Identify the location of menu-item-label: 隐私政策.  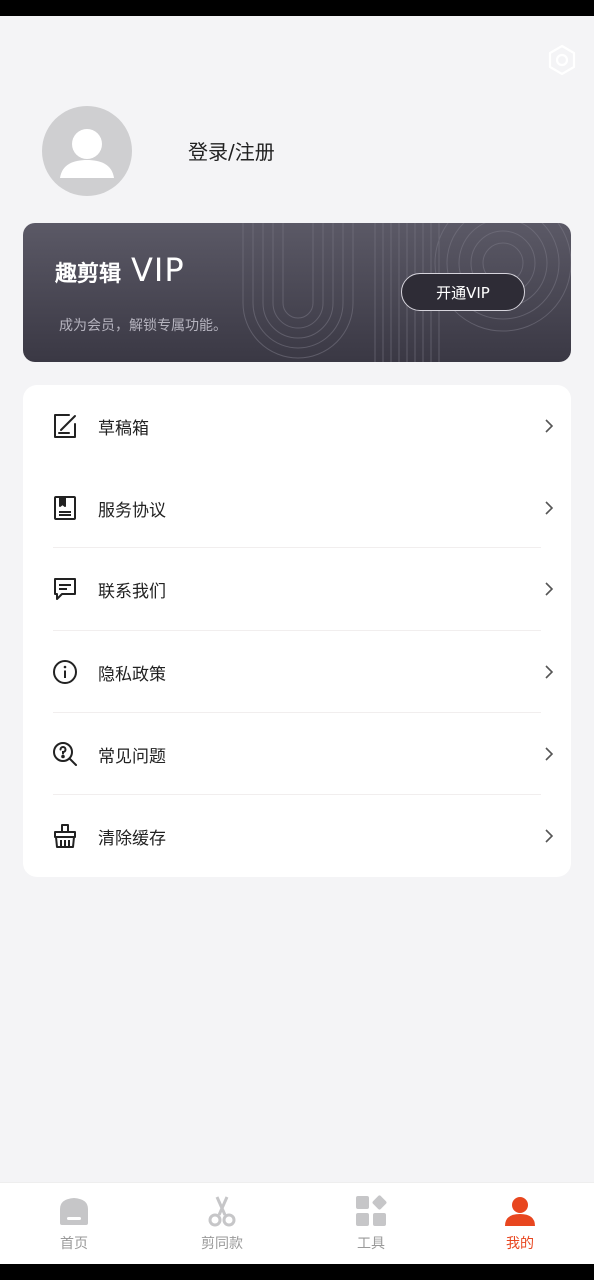
(132, 674).